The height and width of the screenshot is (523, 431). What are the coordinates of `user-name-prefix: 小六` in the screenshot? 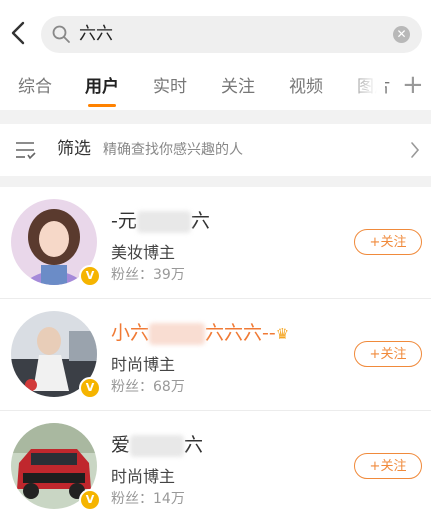 It's located at (130, 333).